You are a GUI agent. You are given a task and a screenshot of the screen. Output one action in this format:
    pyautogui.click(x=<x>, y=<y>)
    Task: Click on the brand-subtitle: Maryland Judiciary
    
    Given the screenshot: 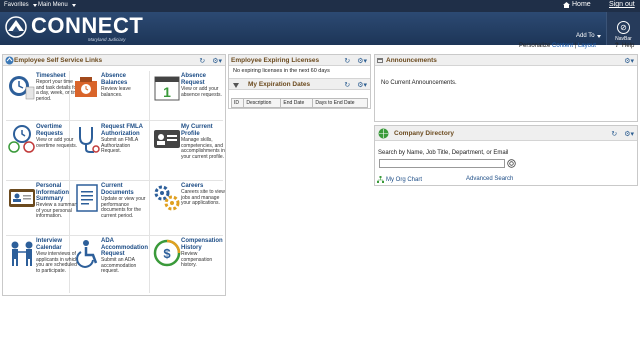 What is the action you would take?
    pyautogui.click(x=107, y=39)
    